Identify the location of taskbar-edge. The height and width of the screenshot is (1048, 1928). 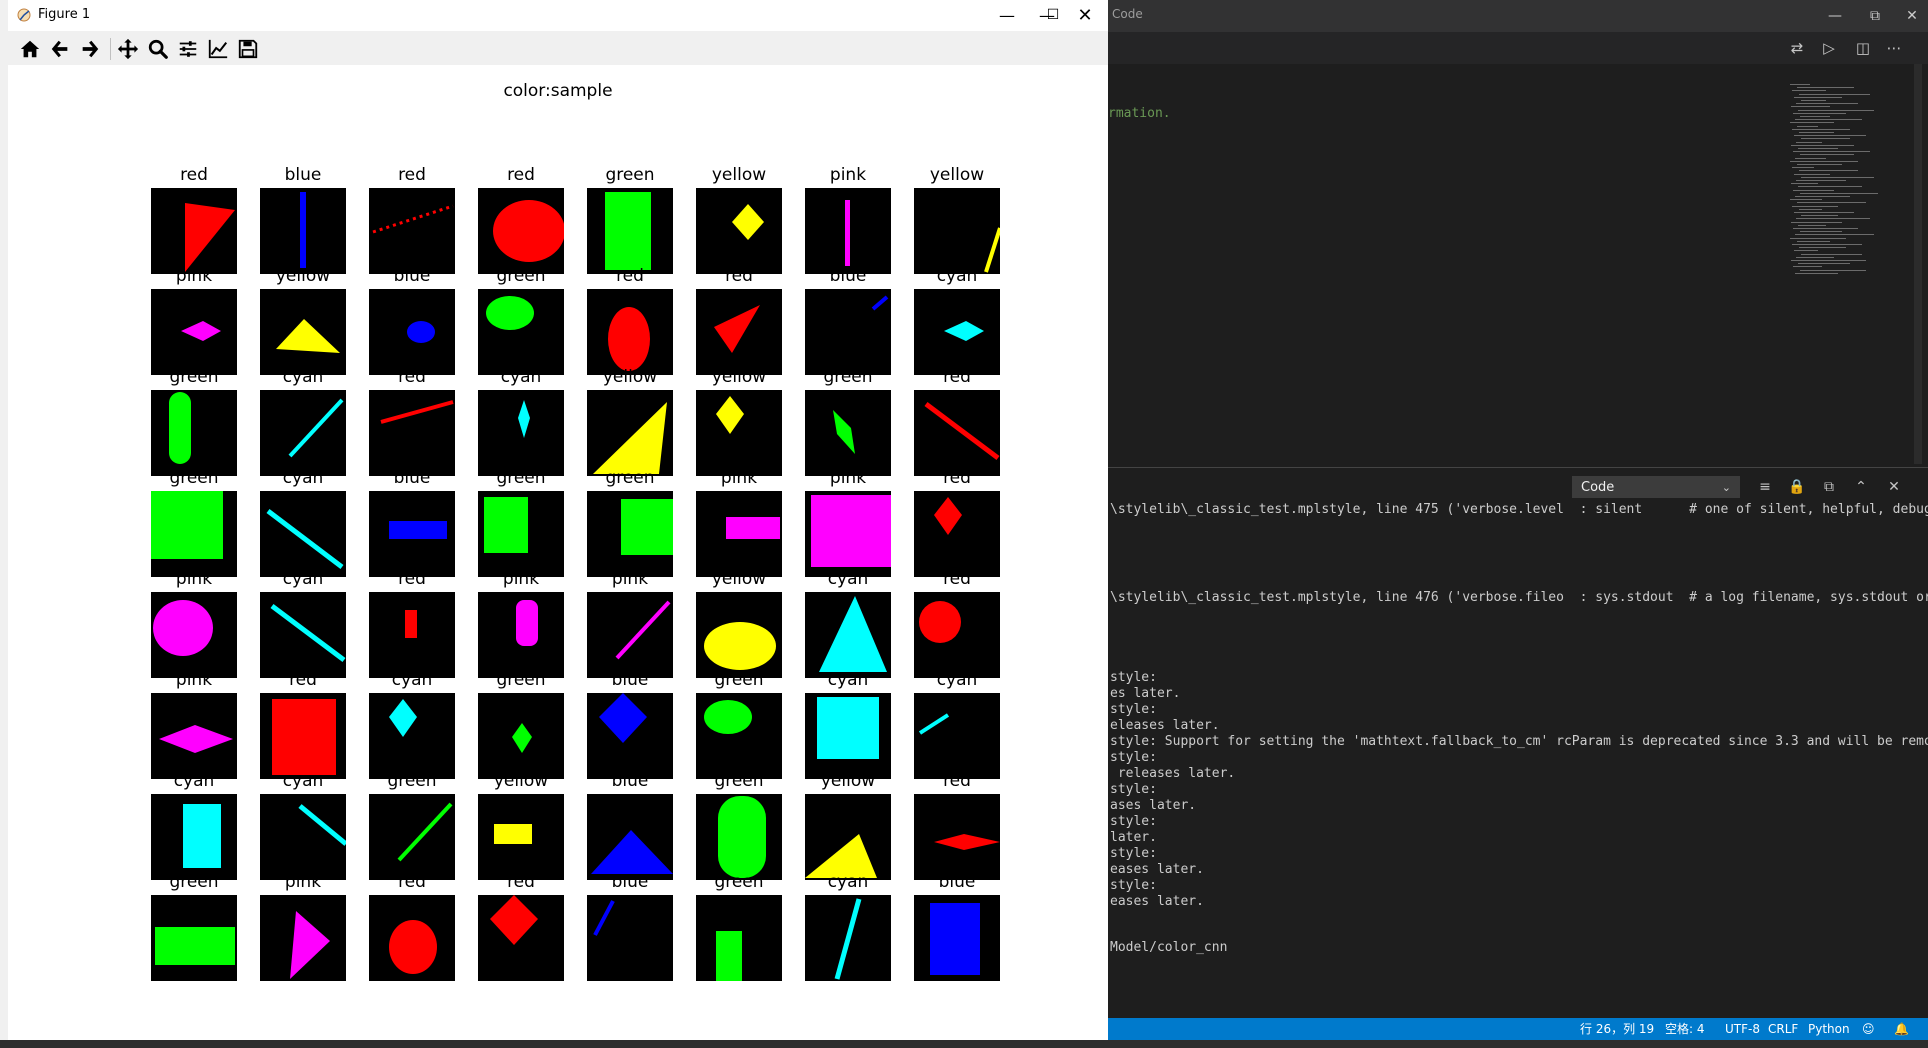
(964, 1044).